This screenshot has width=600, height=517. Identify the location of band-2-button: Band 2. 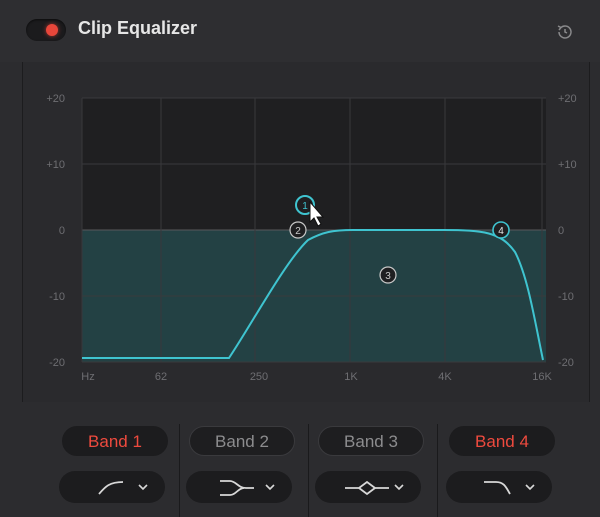
(242, 441).